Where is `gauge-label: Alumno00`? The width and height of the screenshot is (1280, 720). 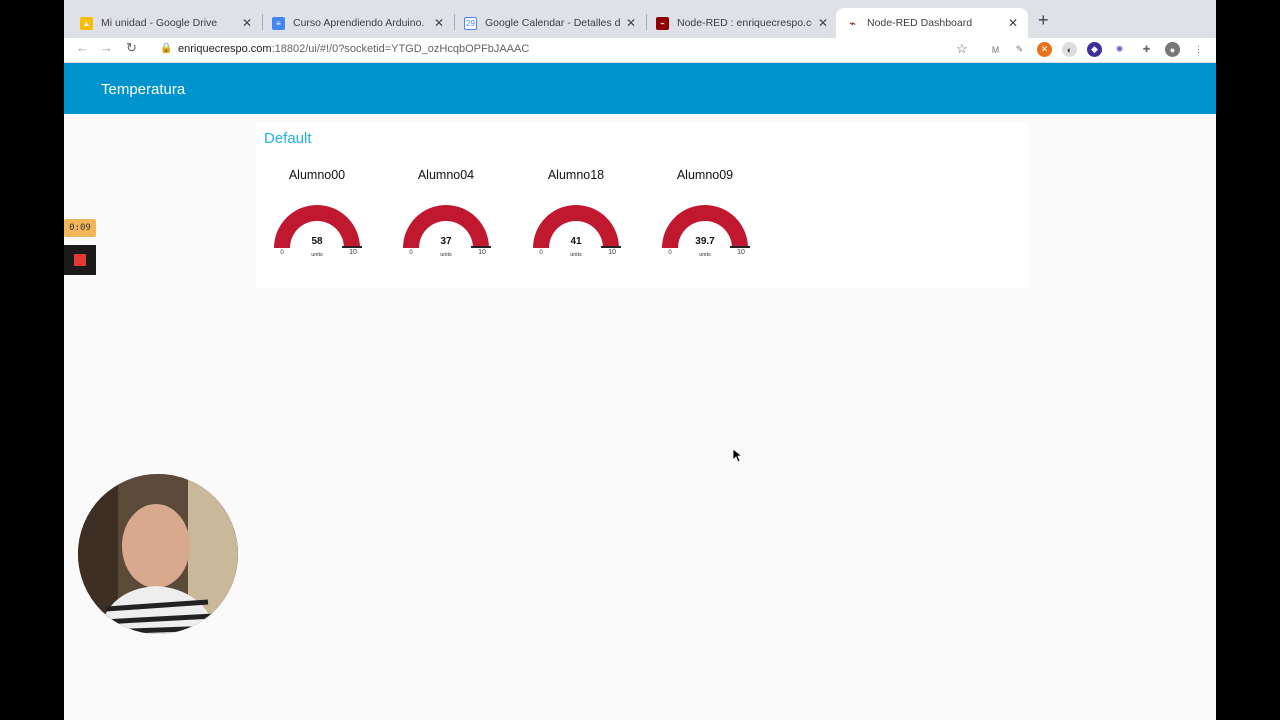
gauge-label: Alumno00 is located at coordinates (317, 175).